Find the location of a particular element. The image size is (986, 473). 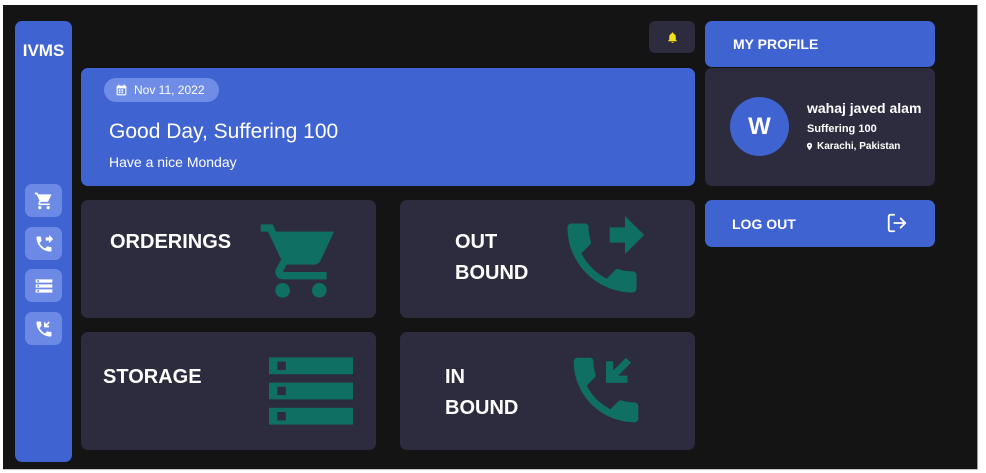

sidebar-item-inbound is located at coordinates (43, 328).